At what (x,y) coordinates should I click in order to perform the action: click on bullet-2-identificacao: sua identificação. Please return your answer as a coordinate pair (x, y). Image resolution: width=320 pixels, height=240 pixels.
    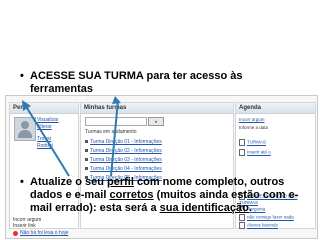
    Looking at the image, I should click on (204, 208).